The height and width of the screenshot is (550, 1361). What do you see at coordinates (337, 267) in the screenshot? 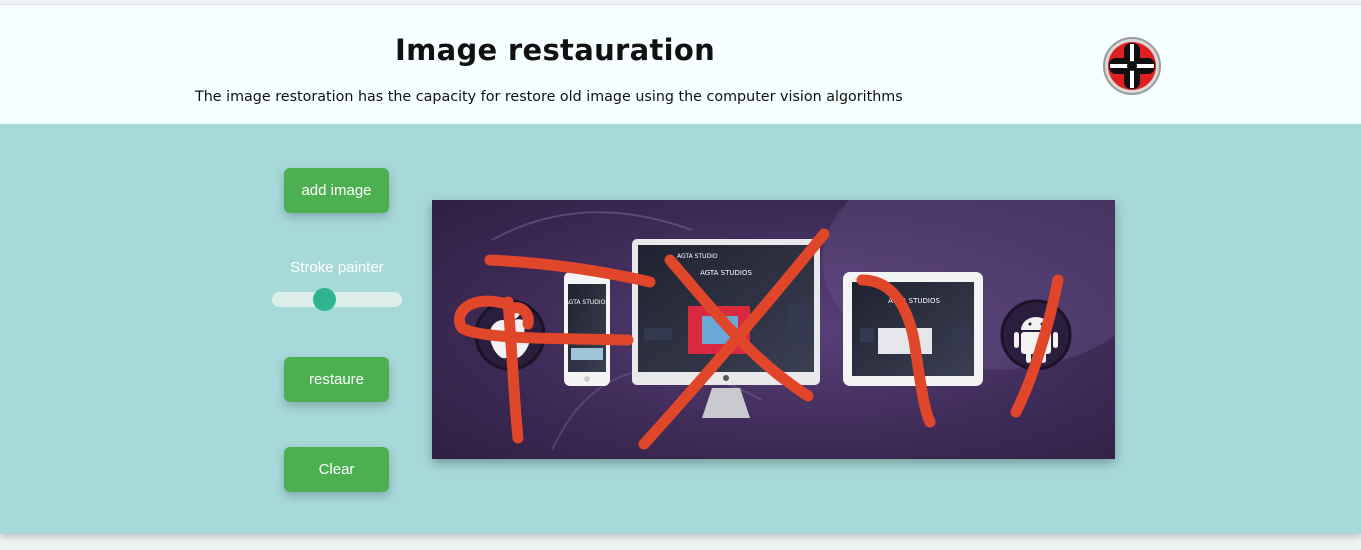
I see `stroke-painter-label: Stroke painter` at bounding box center [337, 267].